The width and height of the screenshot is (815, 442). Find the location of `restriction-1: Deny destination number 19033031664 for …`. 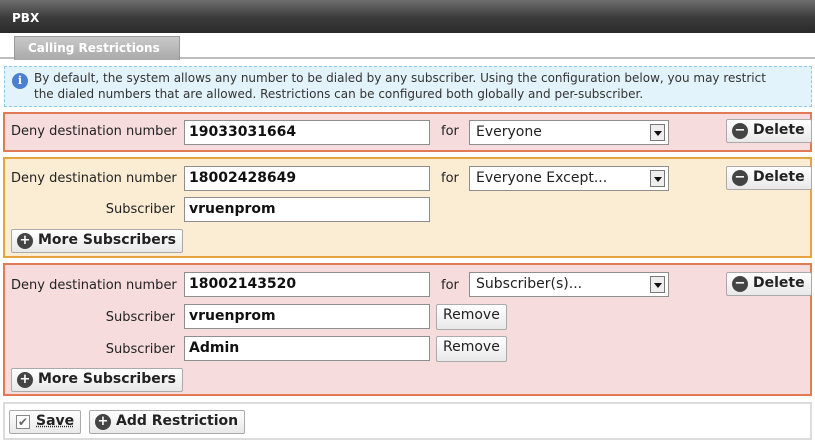

restriction-1: Deny destination number 19033031664 for … is located at coordinates (407, 132).